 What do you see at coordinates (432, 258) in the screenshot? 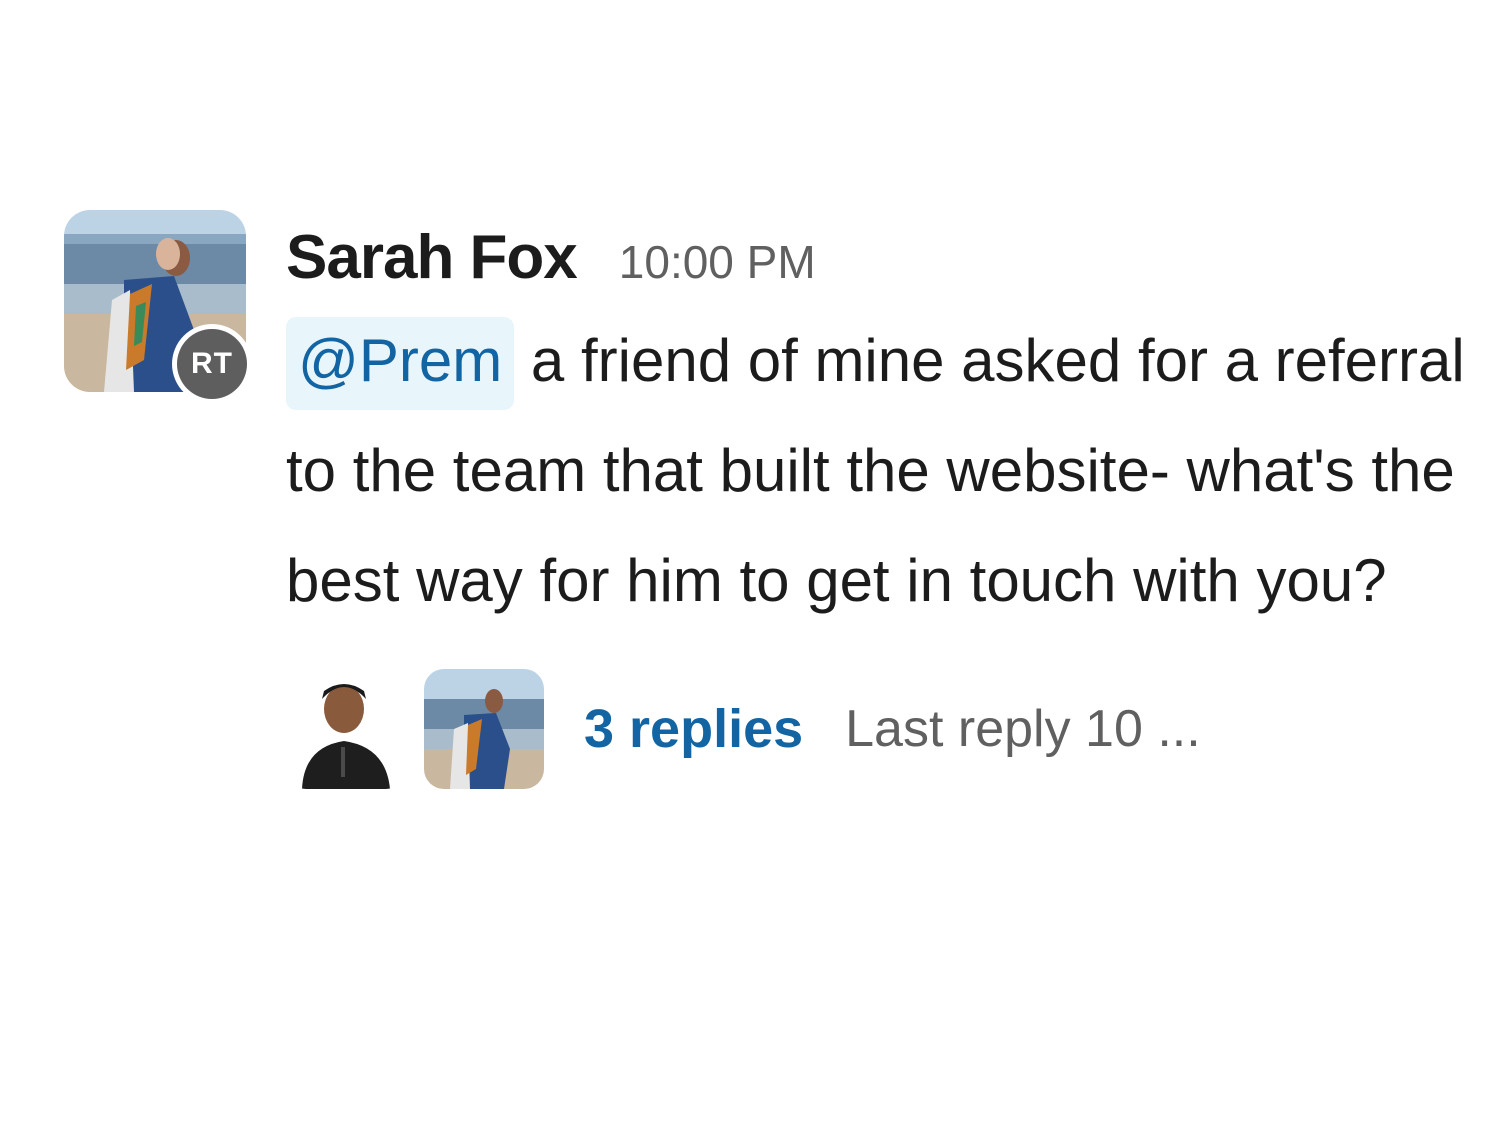
I see `author-name: Sarah Fox` at bounding box center [432, 258].